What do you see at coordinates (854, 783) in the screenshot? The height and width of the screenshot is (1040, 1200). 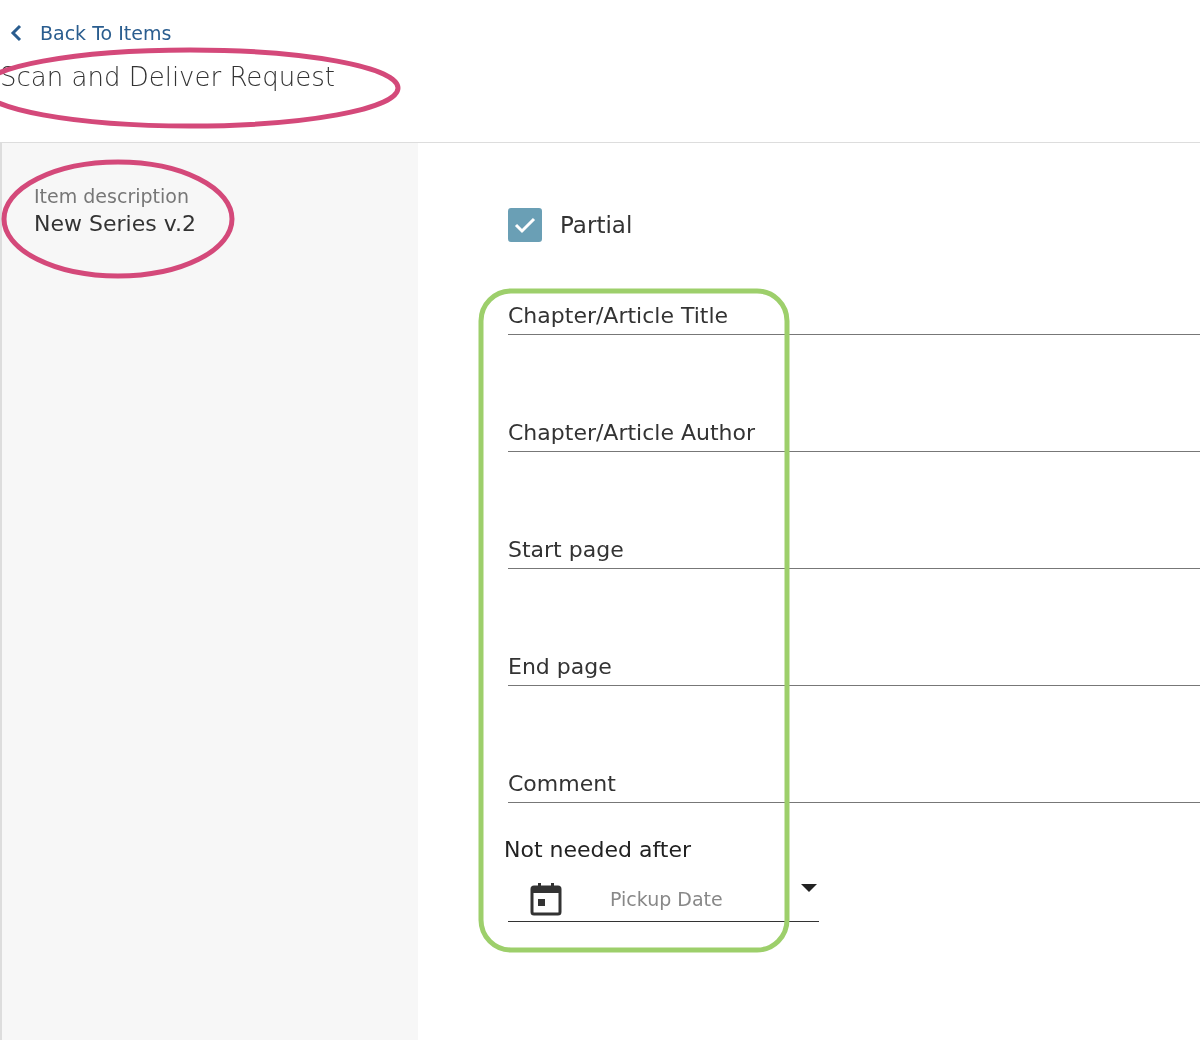 I see `text-field: Comment` at bounding box center [854, 783].